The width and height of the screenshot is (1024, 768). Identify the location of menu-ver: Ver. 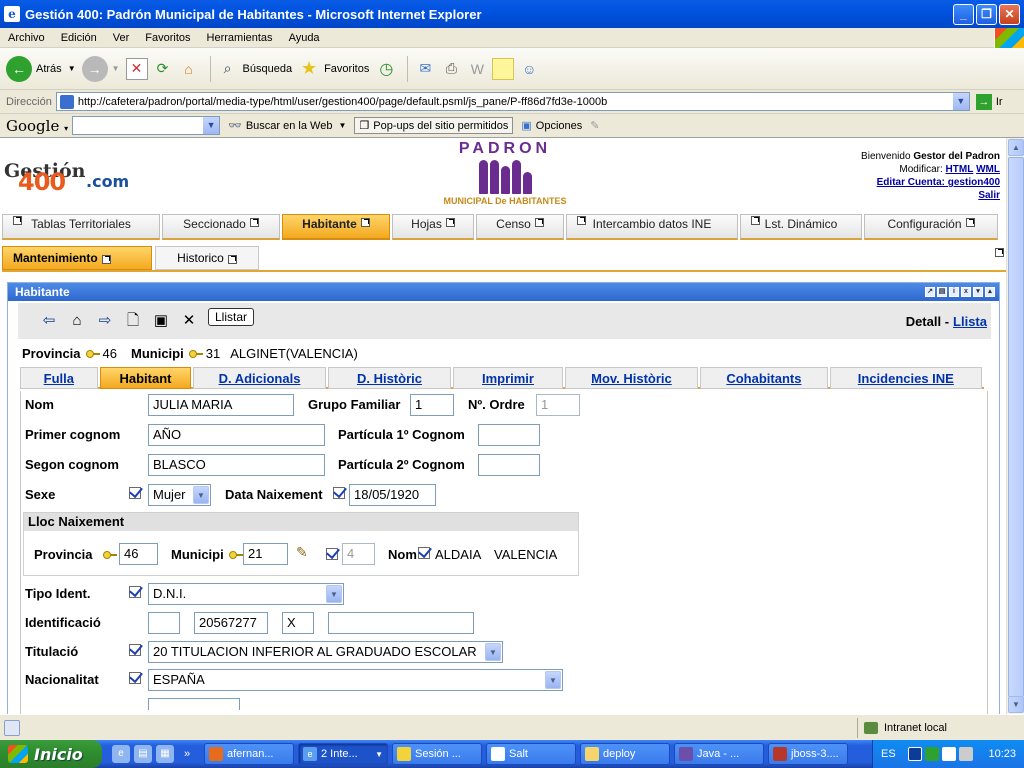
(121, 38).